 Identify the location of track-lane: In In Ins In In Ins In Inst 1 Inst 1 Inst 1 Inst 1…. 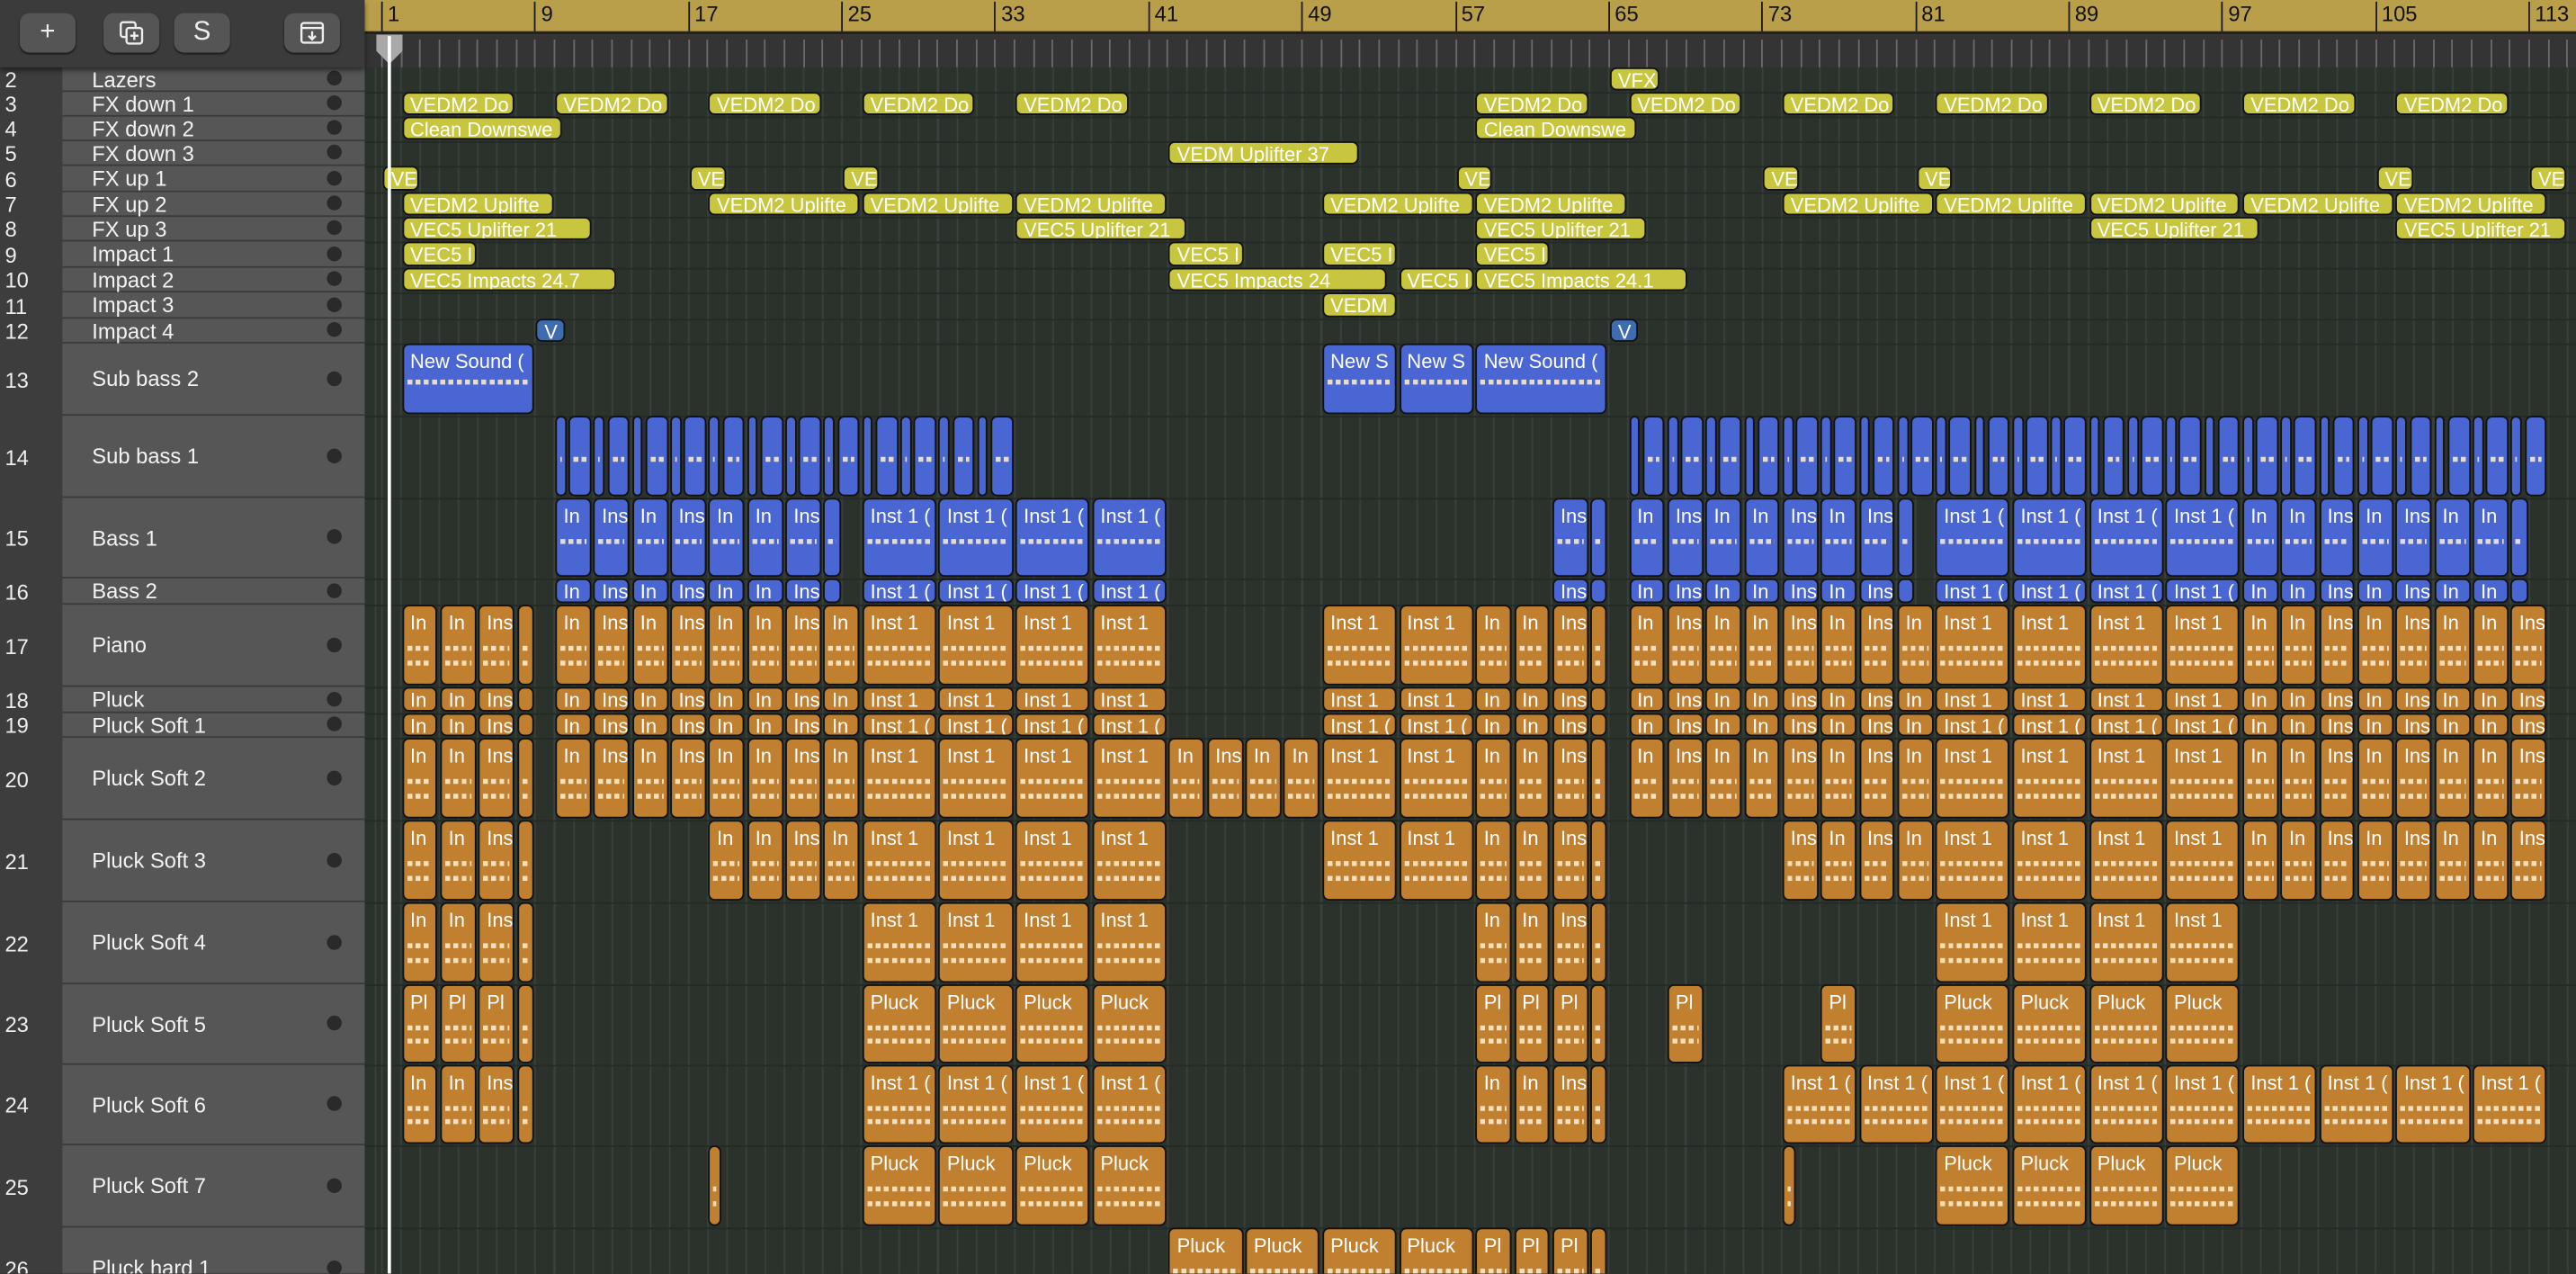
(1470, 862).